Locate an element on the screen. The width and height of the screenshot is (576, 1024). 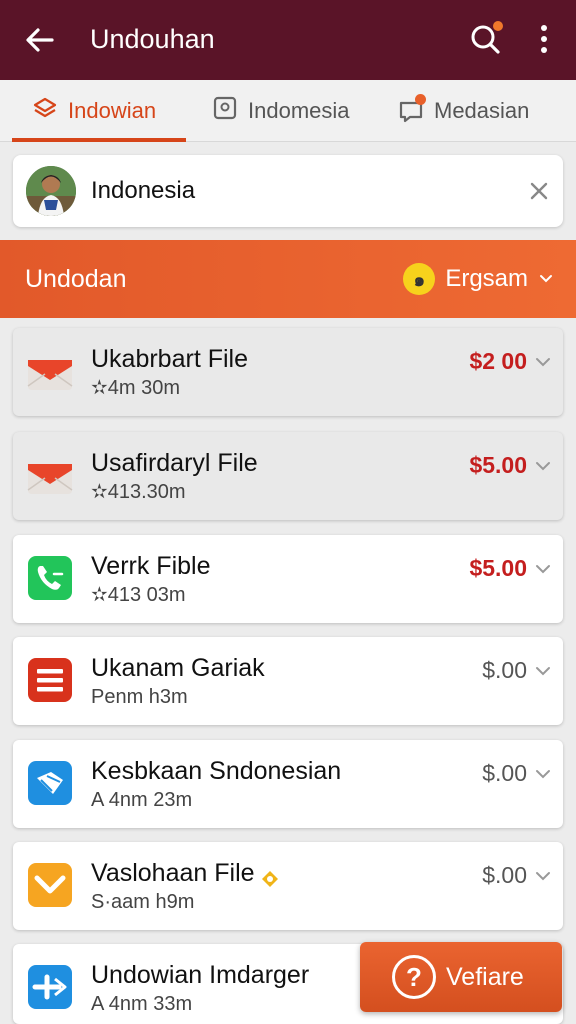
chevron-box-icon is located at coordinates (50, 885).